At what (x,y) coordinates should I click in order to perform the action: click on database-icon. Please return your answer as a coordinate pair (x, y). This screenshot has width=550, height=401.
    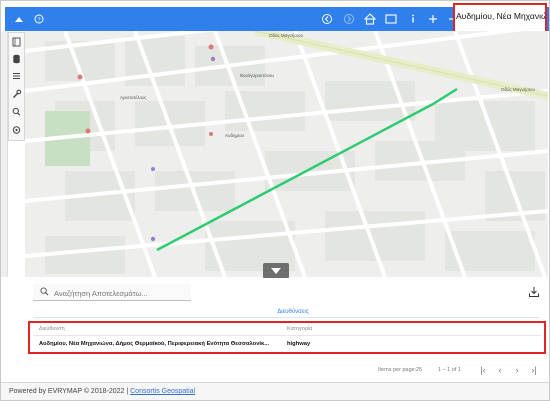
    Looking at the image, I should click on (16, 59).